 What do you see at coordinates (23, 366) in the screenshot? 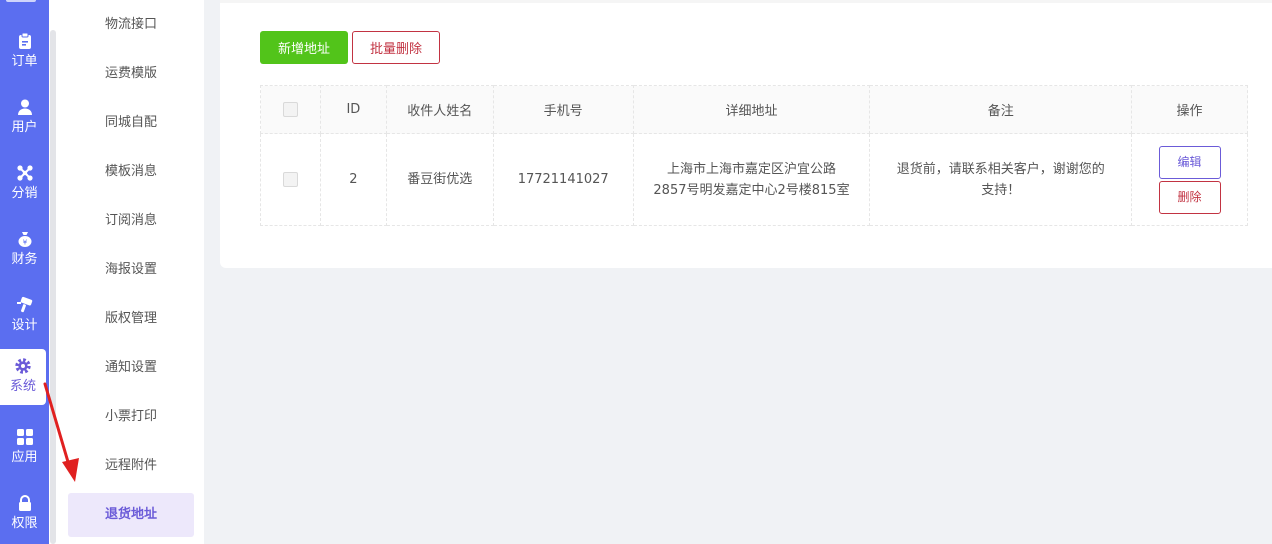
I see `gear-icon` at bounding box center [23, 366].